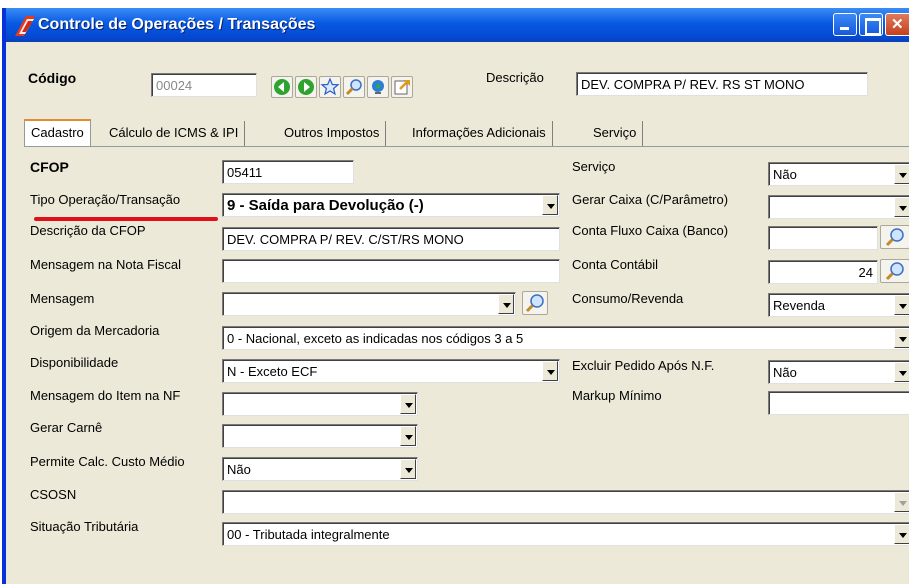 The image size is (909, 584). Describe the element at coordinates (617, 395) in the screenshot. I see `markup-label: Markup Mínimo` at that location.